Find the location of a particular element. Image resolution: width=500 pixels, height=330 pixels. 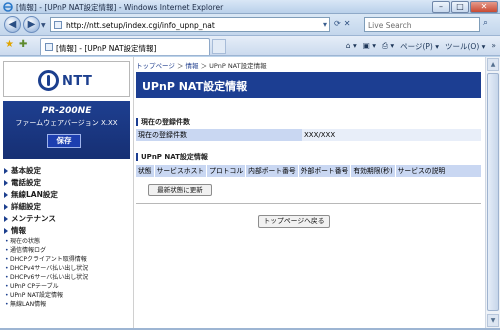

more-commands-button: » is located at coordinates (493, 46).